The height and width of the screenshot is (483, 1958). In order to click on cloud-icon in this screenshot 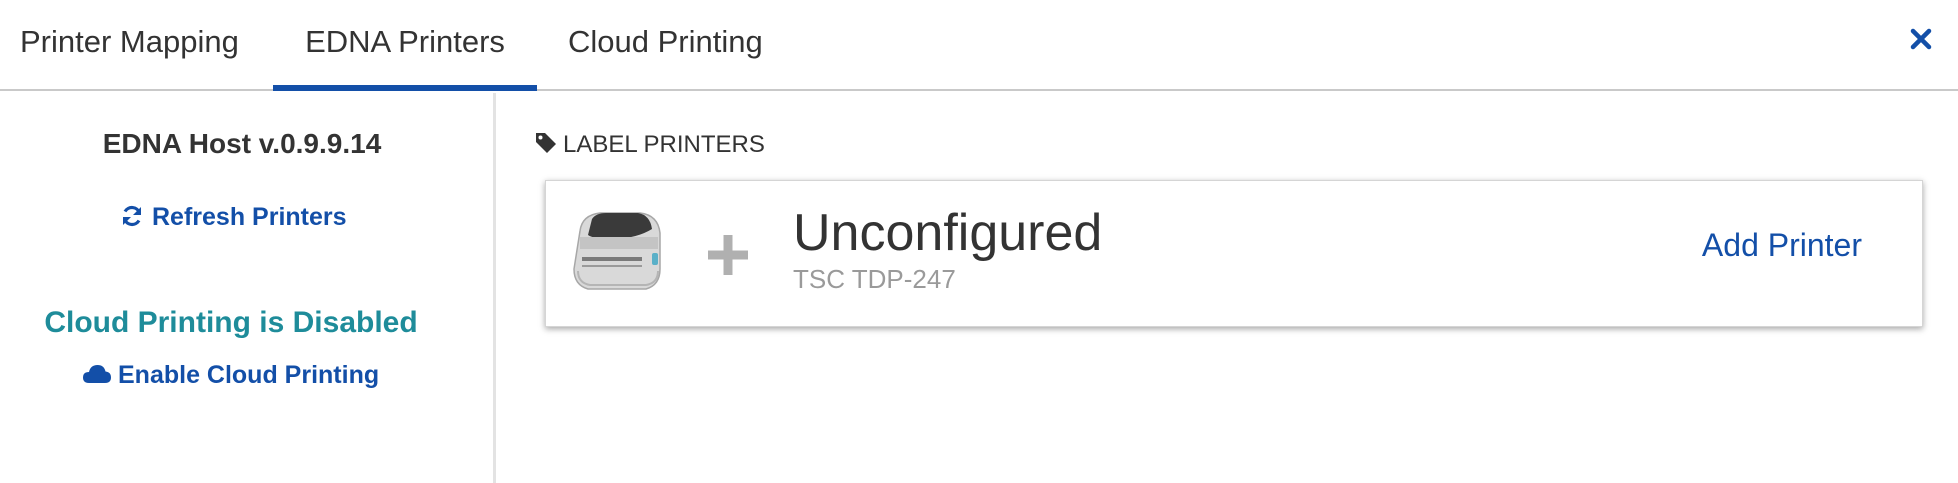, I will do `click(97, 374)`.